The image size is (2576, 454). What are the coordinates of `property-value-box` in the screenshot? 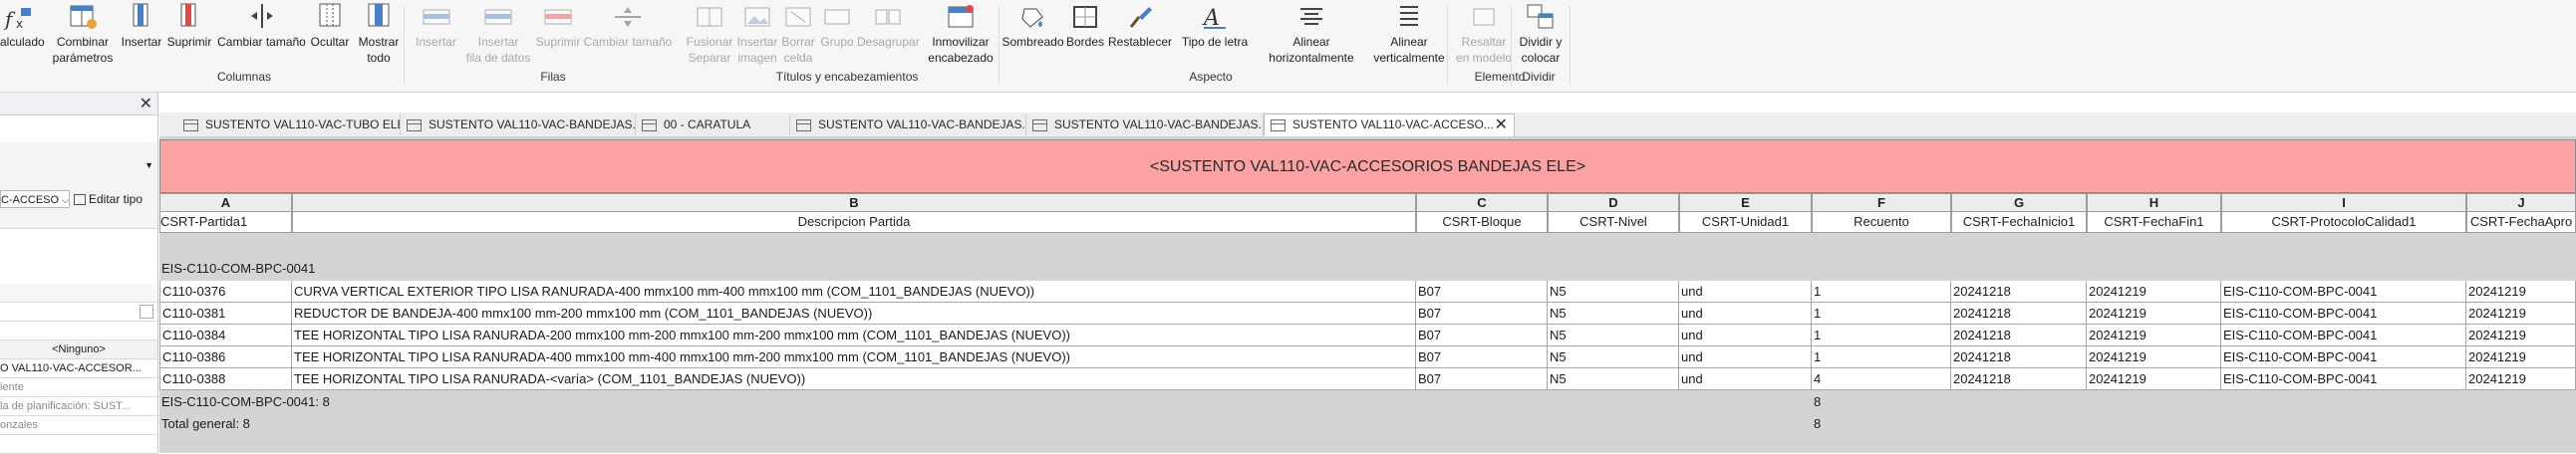 It's located at (146, 312).